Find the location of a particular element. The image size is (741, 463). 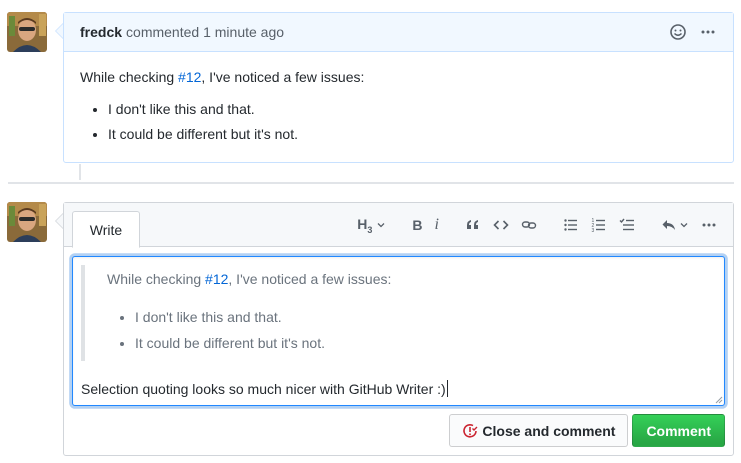

quote-button is located at coordinates (473, 225).